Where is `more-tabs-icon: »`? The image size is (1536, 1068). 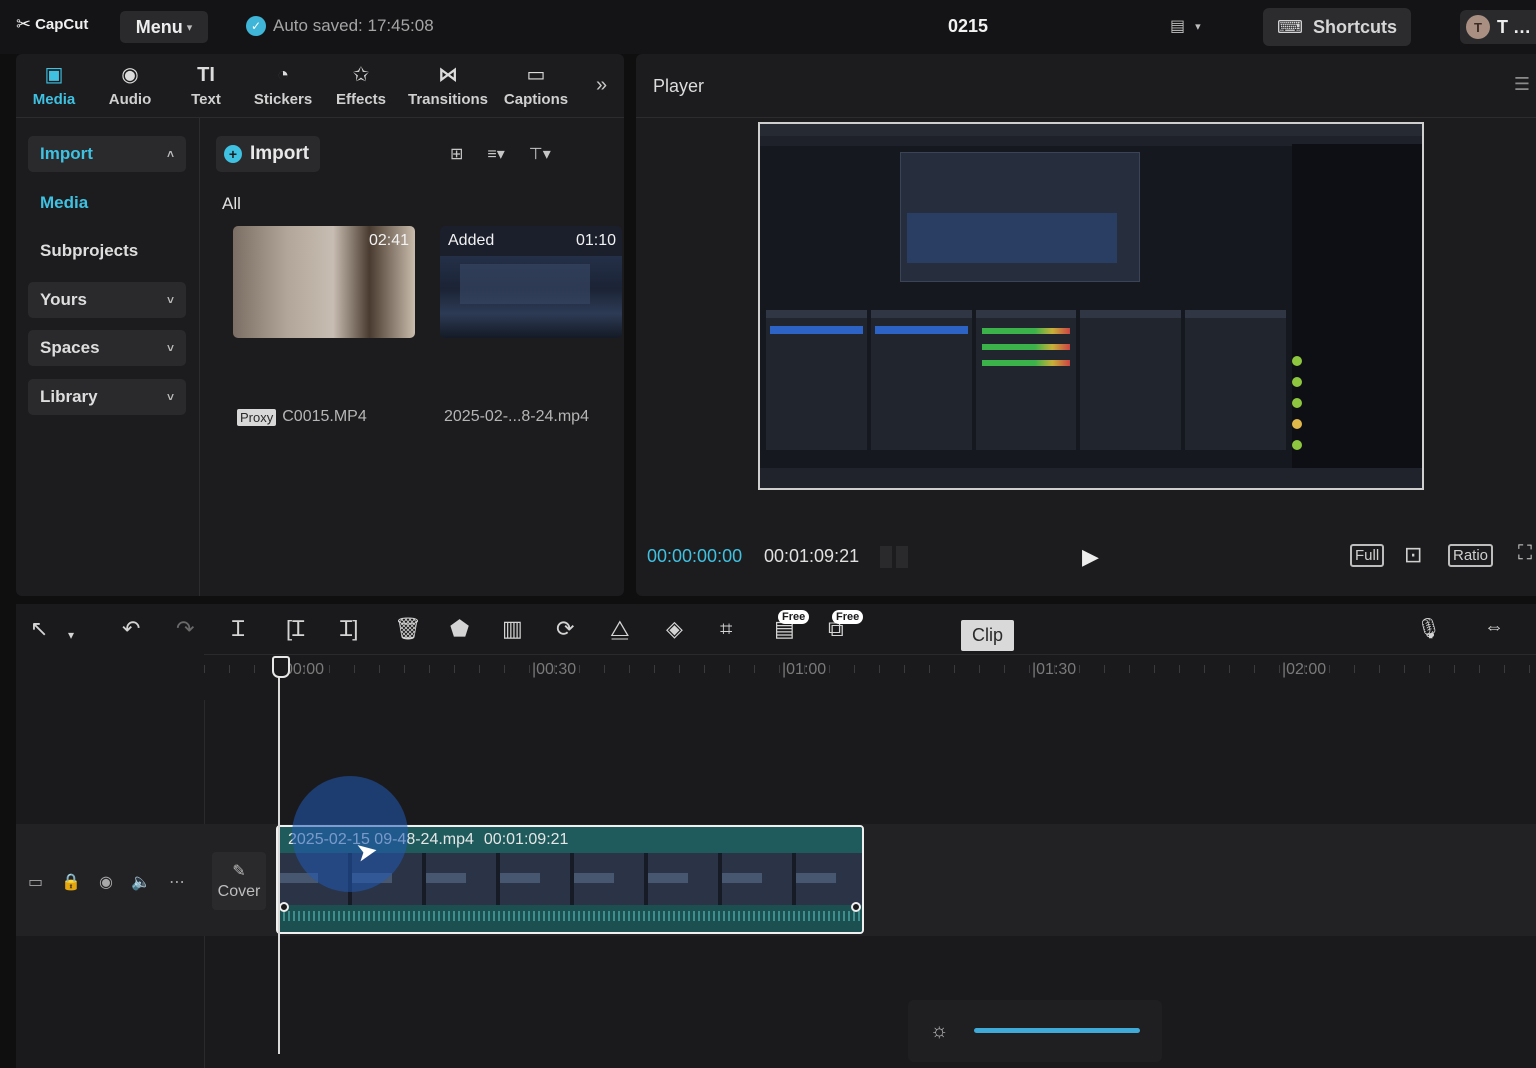
more-tabs-icon: » is located at coordinates (601, 85).